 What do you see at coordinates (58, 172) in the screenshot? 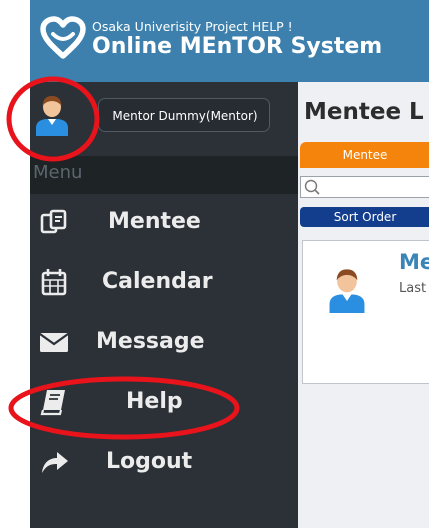
I see `menu-label: Menu` at bounding box center [58, 172].